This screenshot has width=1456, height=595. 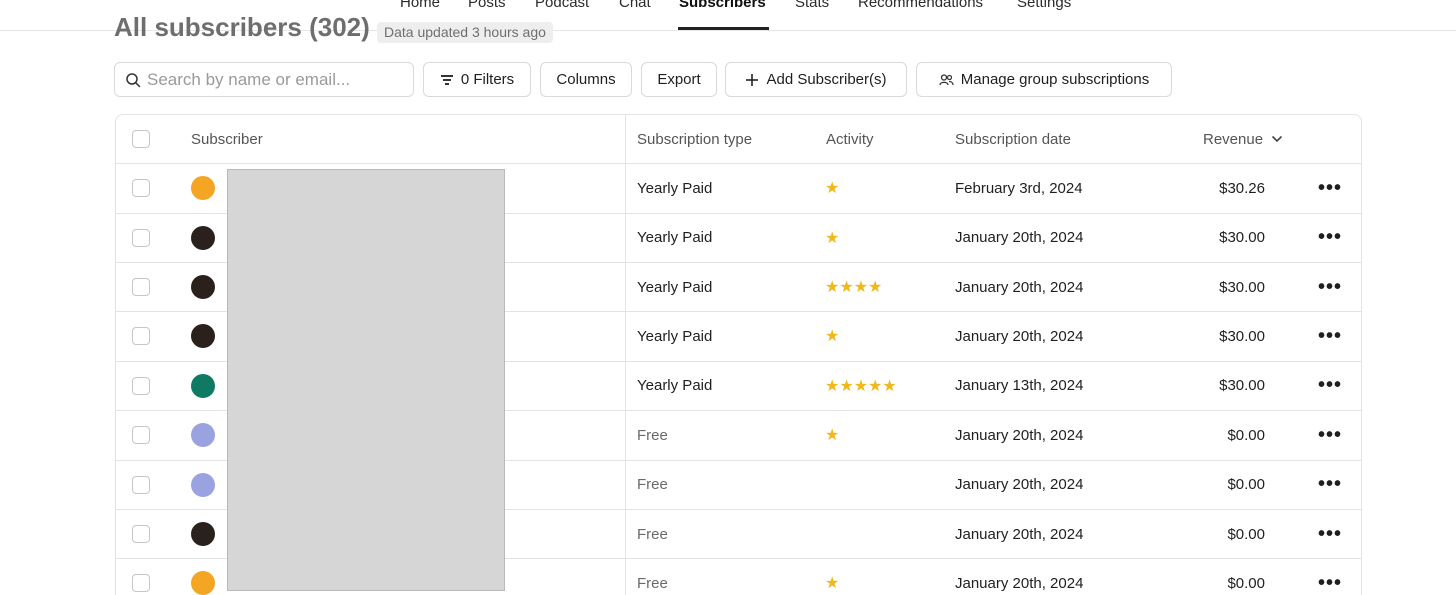 I want to click on manage-group-subscriptions-button: Manage group subscriptions, so click(x=1044, y=79).